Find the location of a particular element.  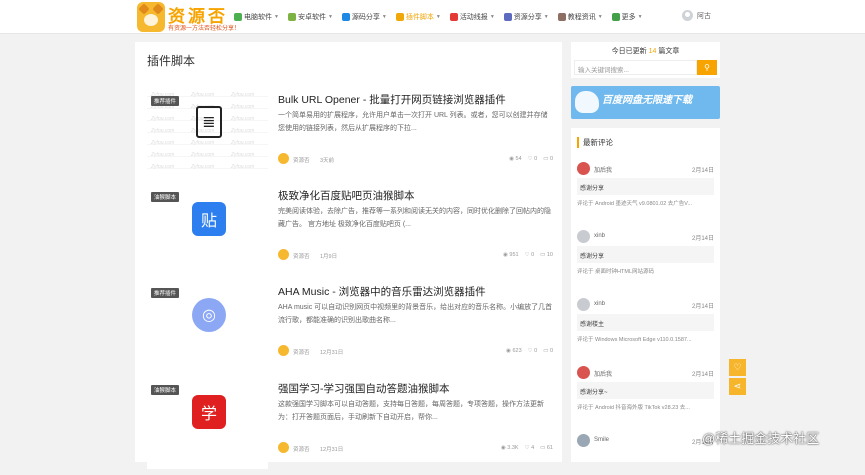

post-title: 强国学习-学习强国自动答题油猴脚本 is located at coordinates (364, 388).